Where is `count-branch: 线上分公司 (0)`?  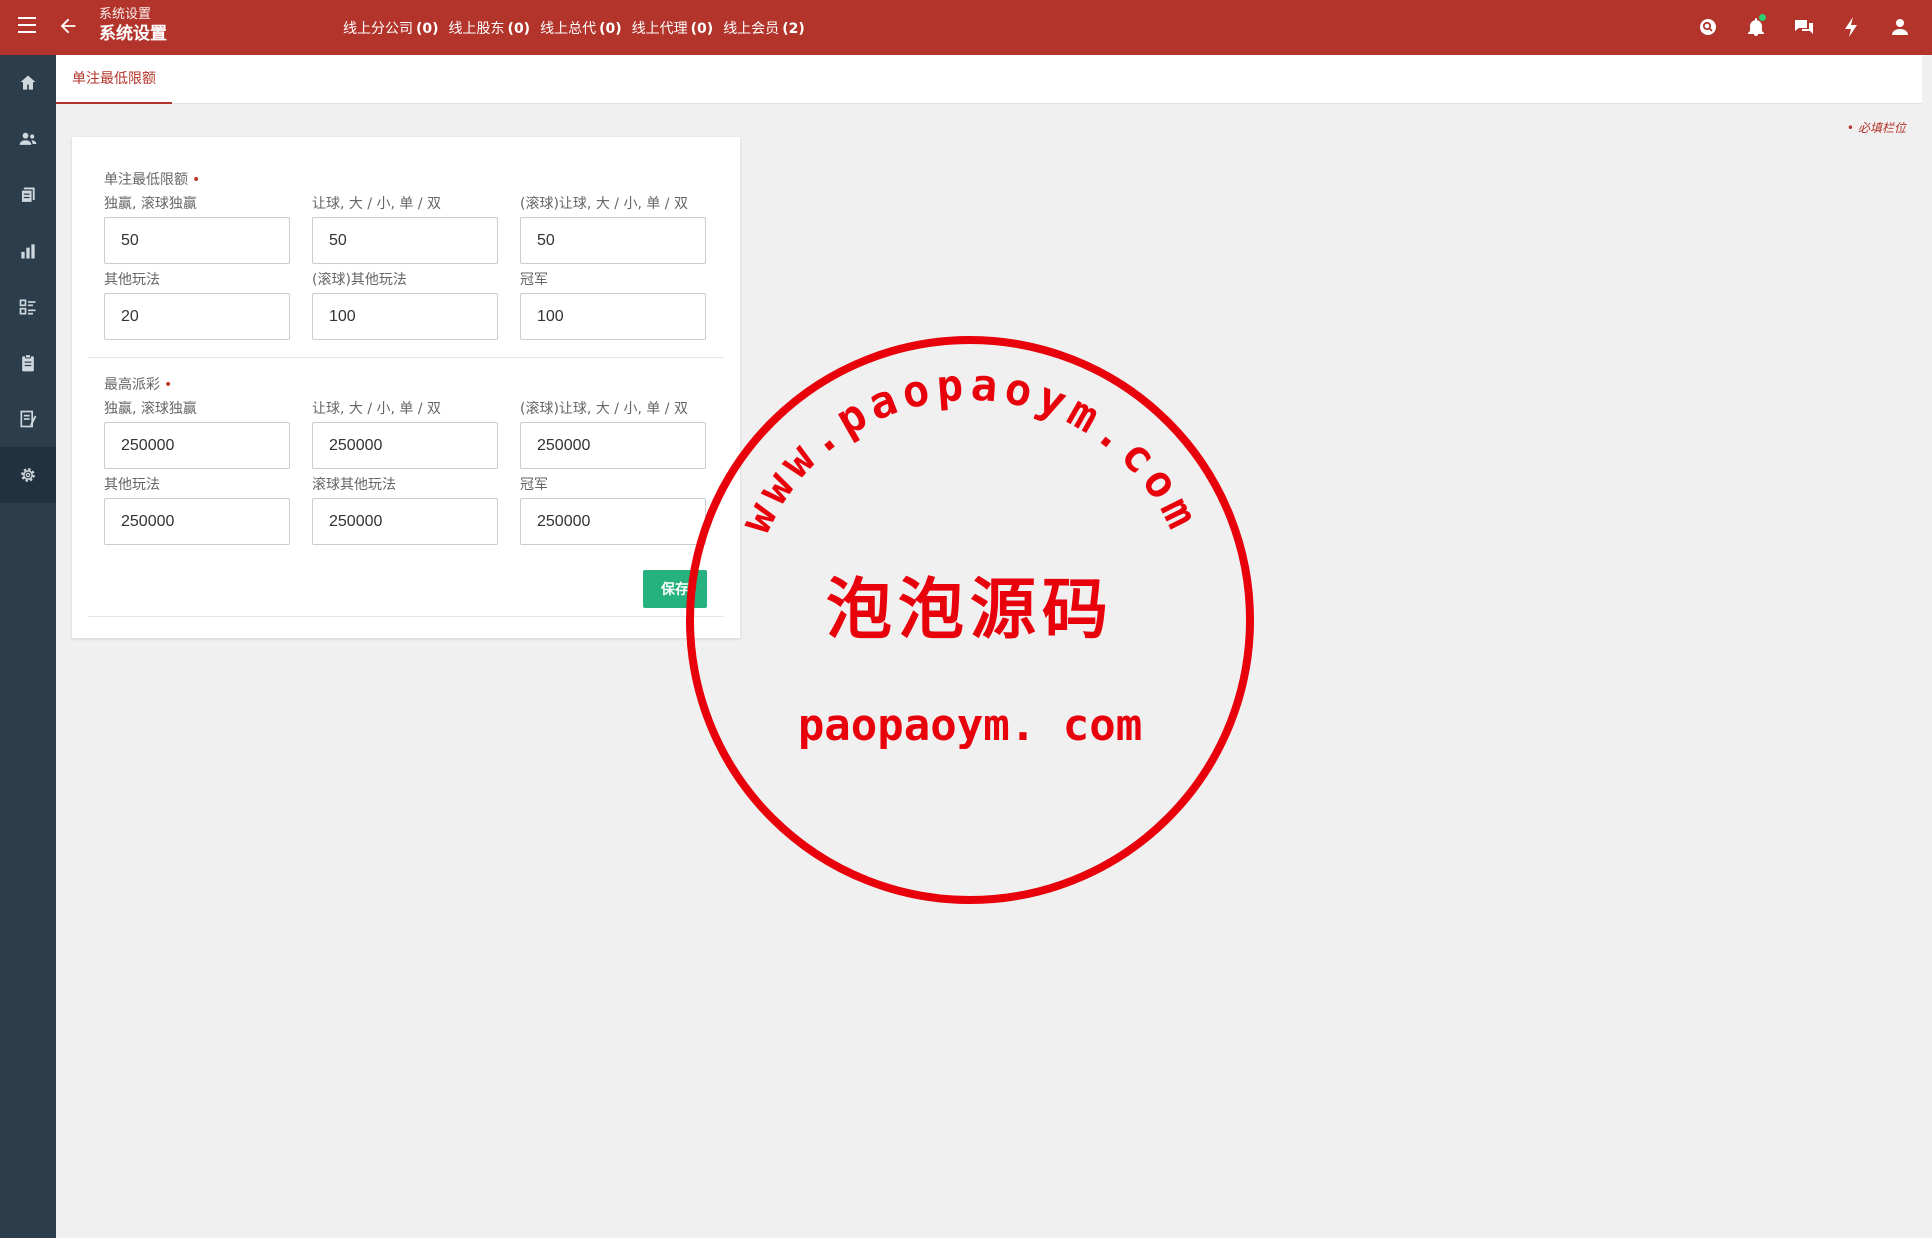 count-branch: 线上分公司 (0) is located at coordinates (391, 28).